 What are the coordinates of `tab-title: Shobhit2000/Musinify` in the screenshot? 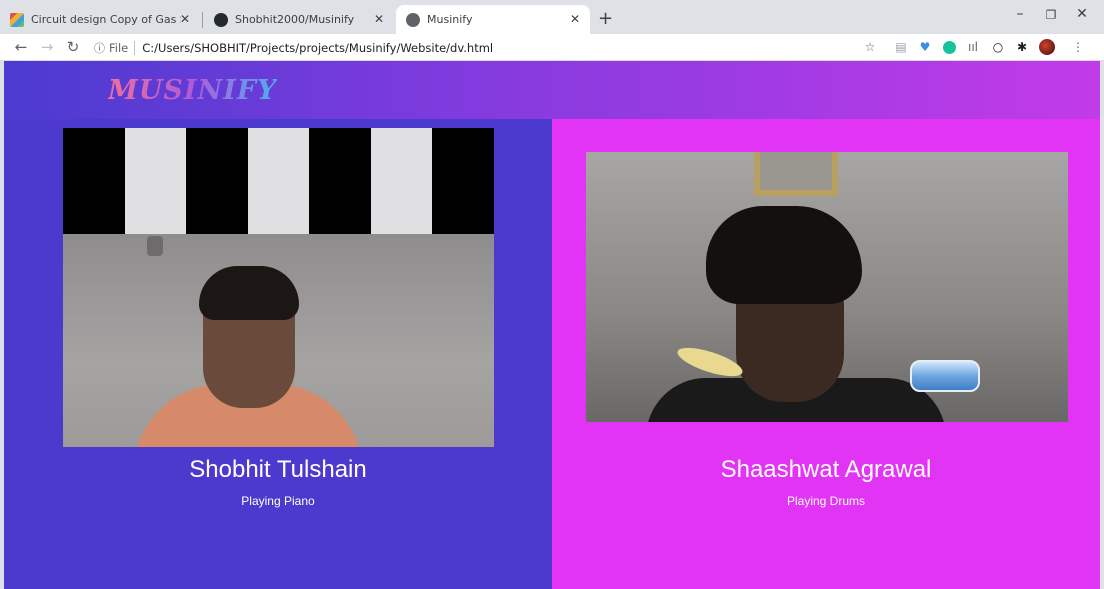 It's located at (295, 19).